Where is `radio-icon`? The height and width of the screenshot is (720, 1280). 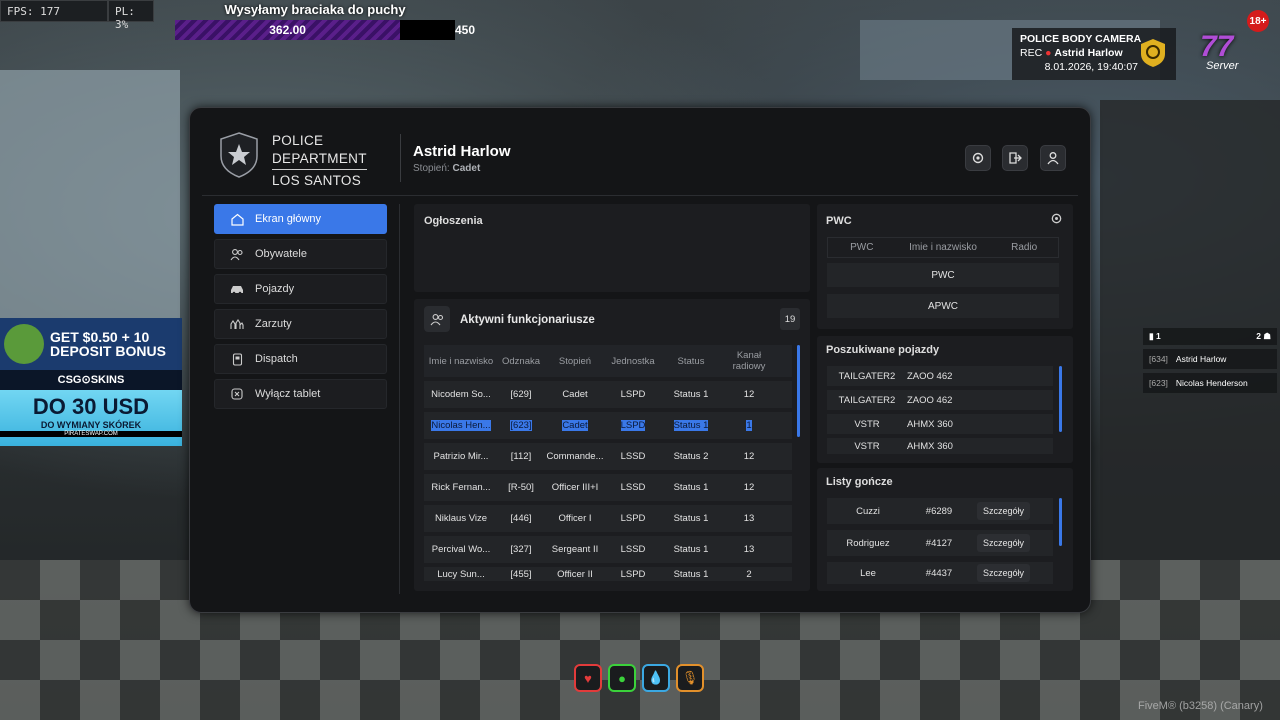 radio-icon is located at coordinates (237, 359).